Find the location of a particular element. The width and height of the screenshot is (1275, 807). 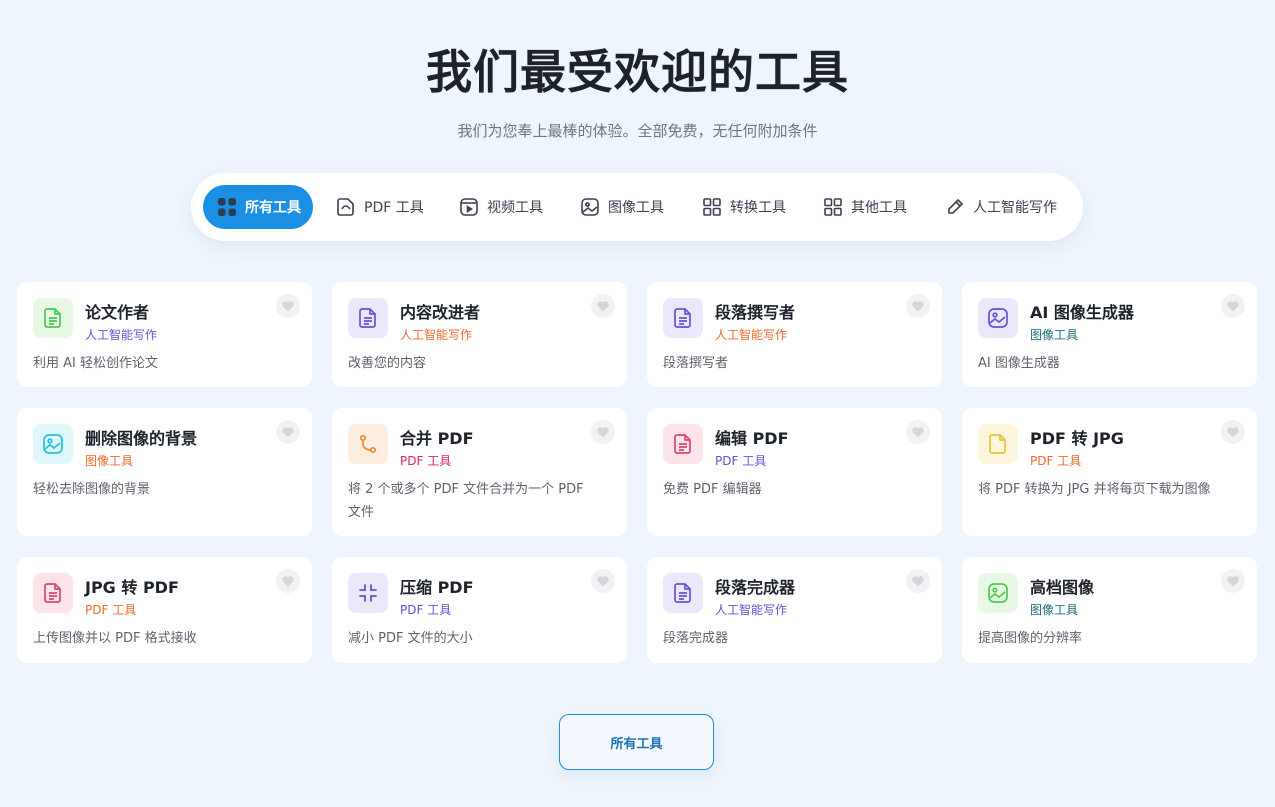

tab-label: 图像工具 is located at coordinates (636, 208).